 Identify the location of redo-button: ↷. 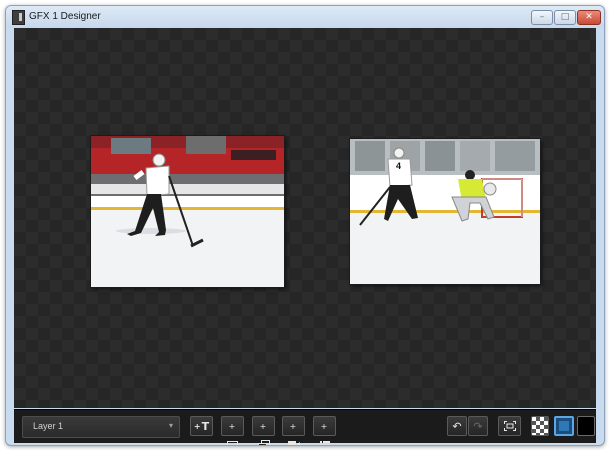
(478, 426).